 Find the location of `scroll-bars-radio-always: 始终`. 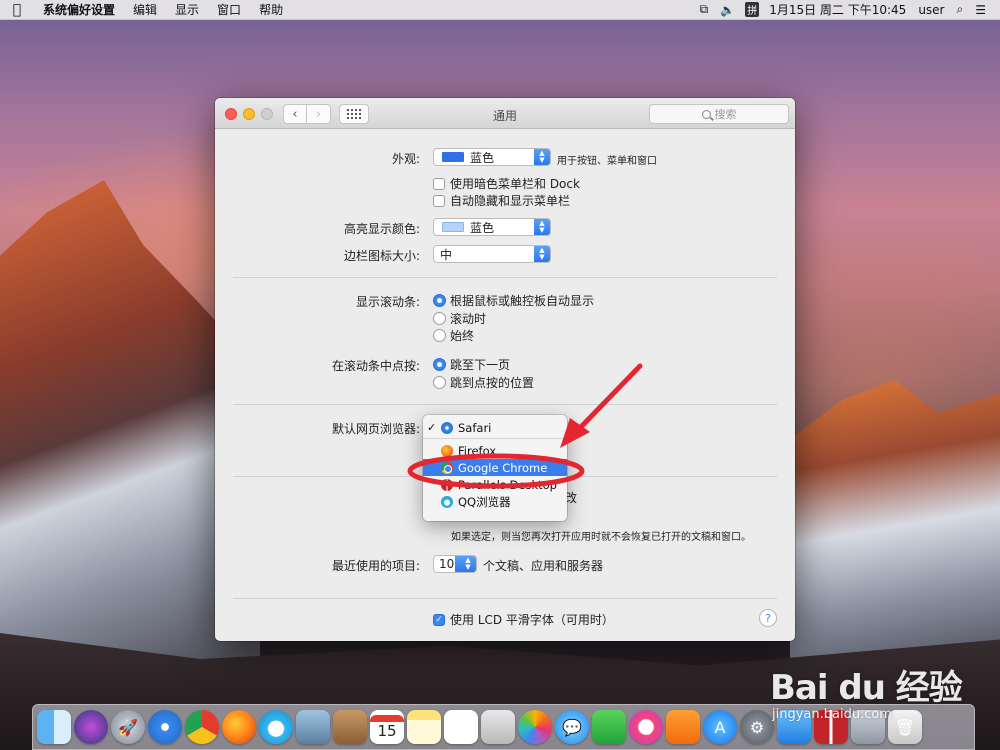

scroll-bars-radio-always: 始终 is located at coordinates (453, 335).